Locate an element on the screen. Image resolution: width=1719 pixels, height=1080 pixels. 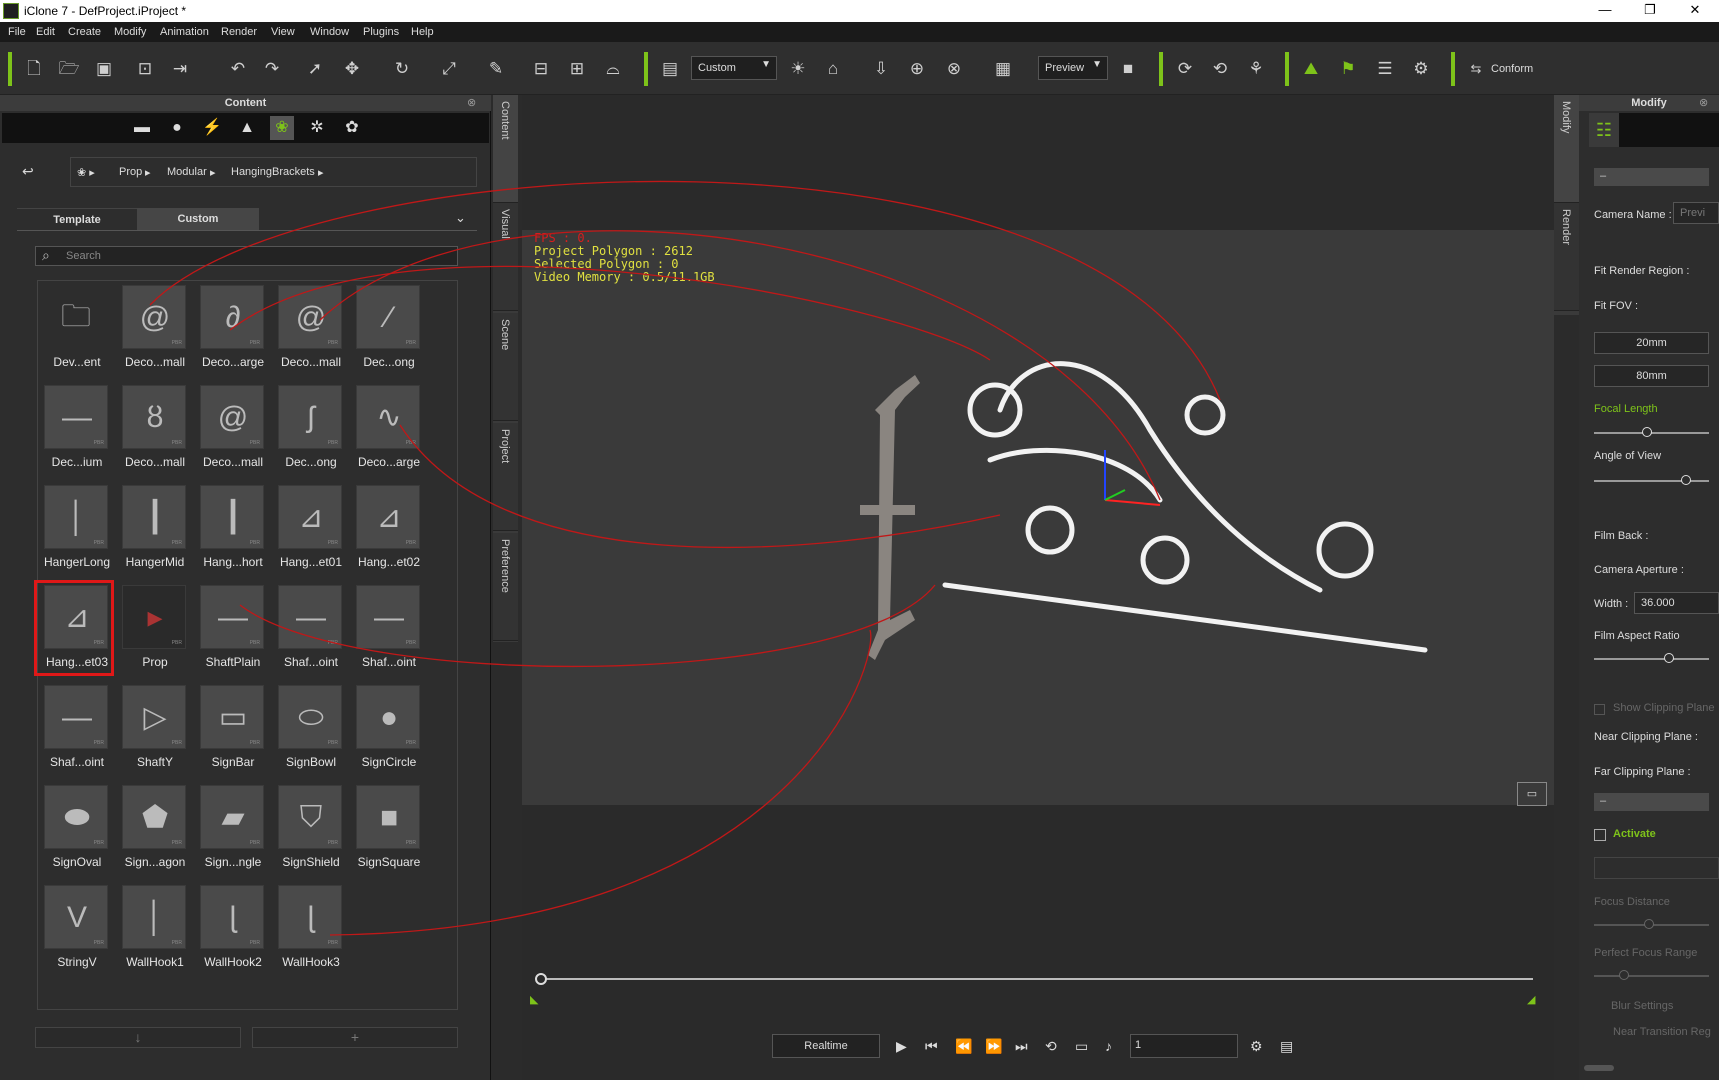
timeline-playhead is located at coordinates (541, 979).